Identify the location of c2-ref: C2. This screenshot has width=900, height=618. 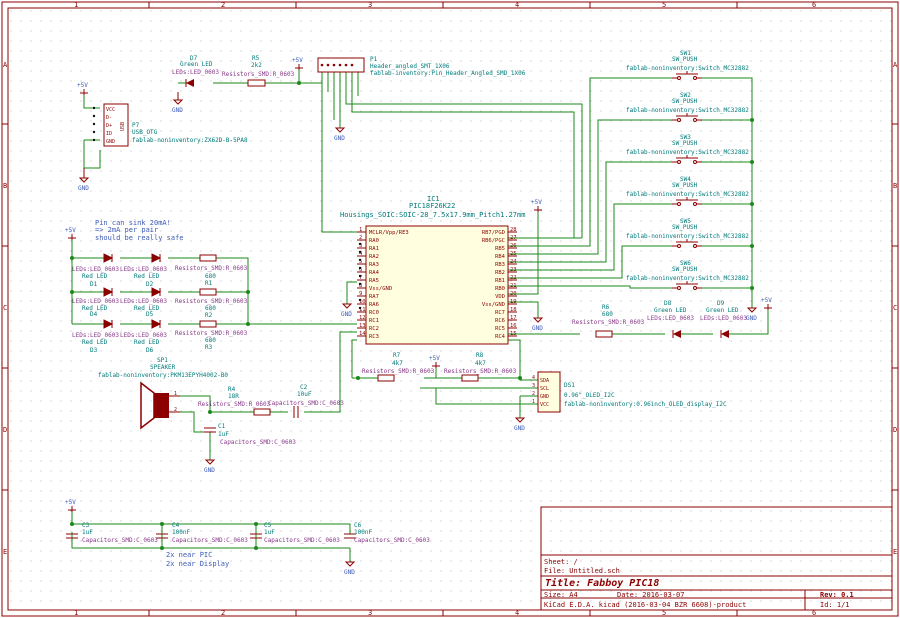
(304, 387).